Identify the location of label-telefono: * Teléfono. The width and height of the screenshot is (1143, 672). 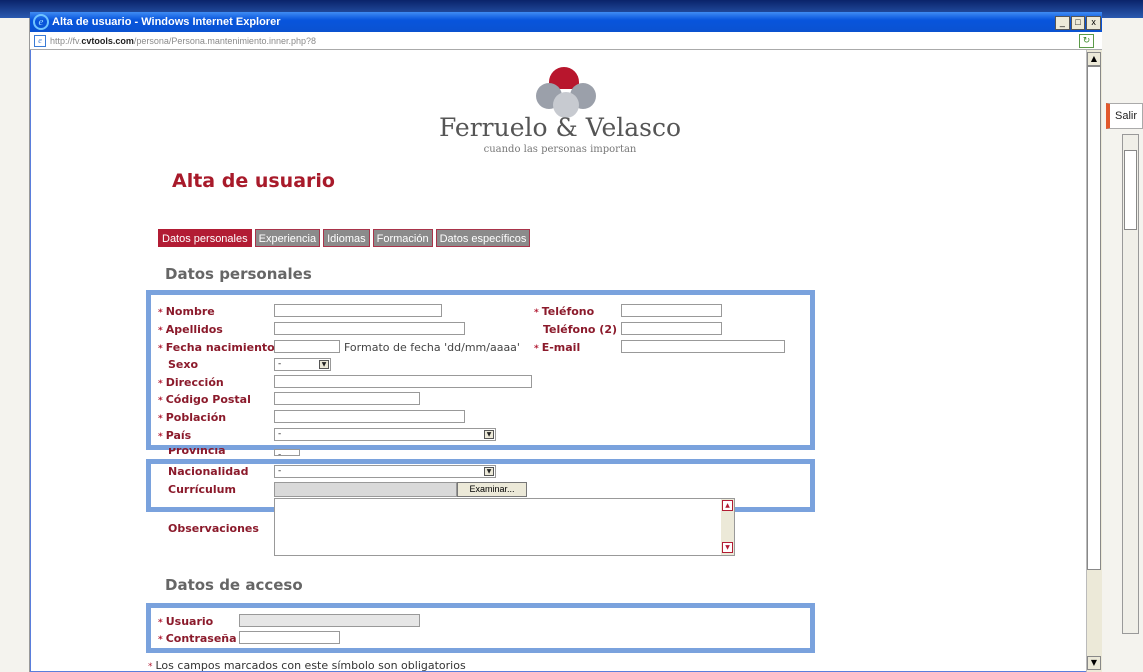
(564, 311).